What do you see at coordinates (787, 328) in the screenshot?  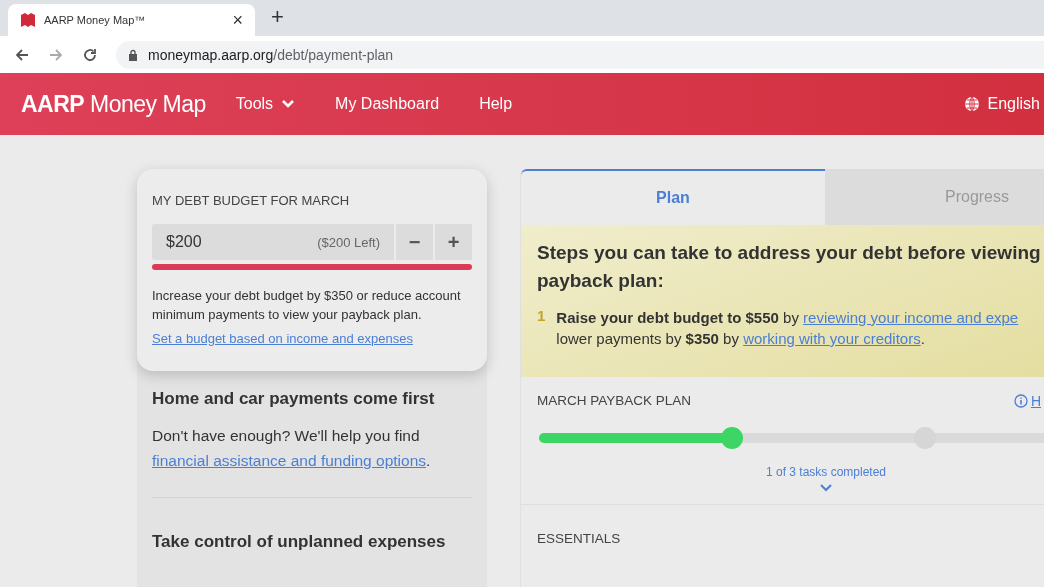 I see `step-text: Raise your debt budget to $550 by reviewing your income and expe lower payments by $350 by working with your creditors.` at bounding box center [787, 328].